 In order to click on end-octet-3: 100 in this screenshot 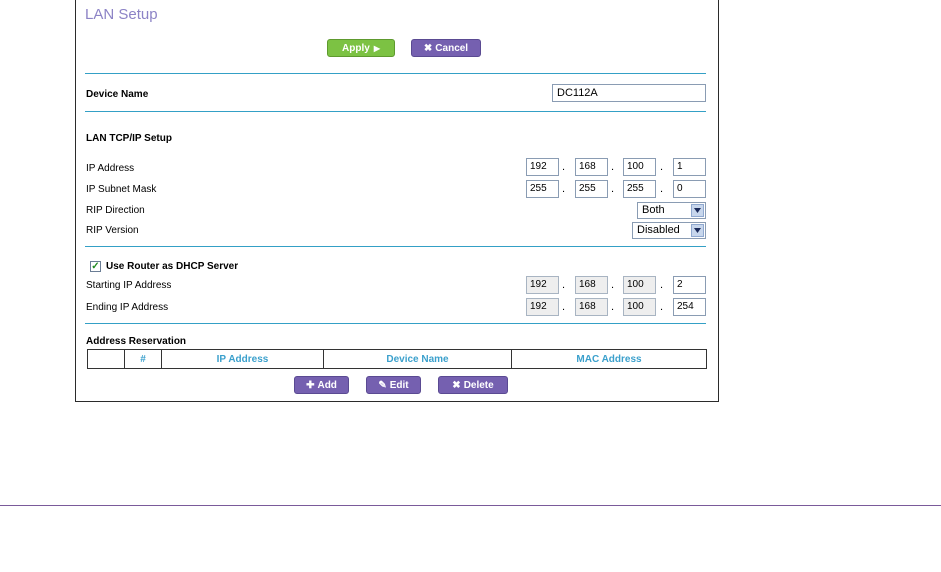, I will do `click(639, 307)`.